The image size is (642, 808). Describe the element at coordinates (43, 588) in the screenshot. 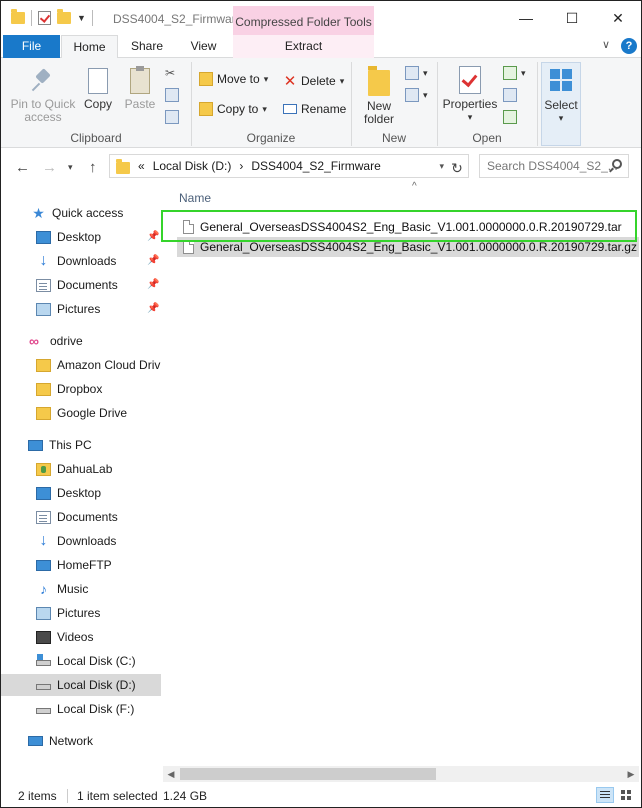

I see `music-icon: ♪` at that location.